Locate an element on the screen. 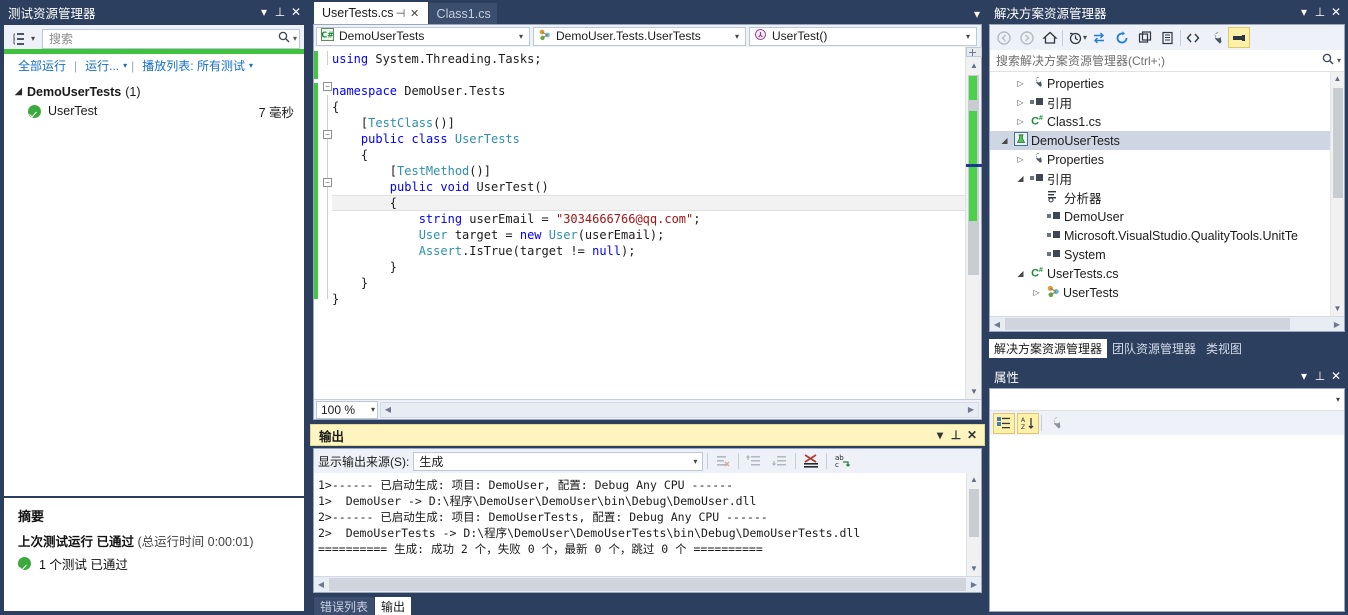  tab-team-explorer: 团队资源管理器 is located at coordinates (1154, 348).